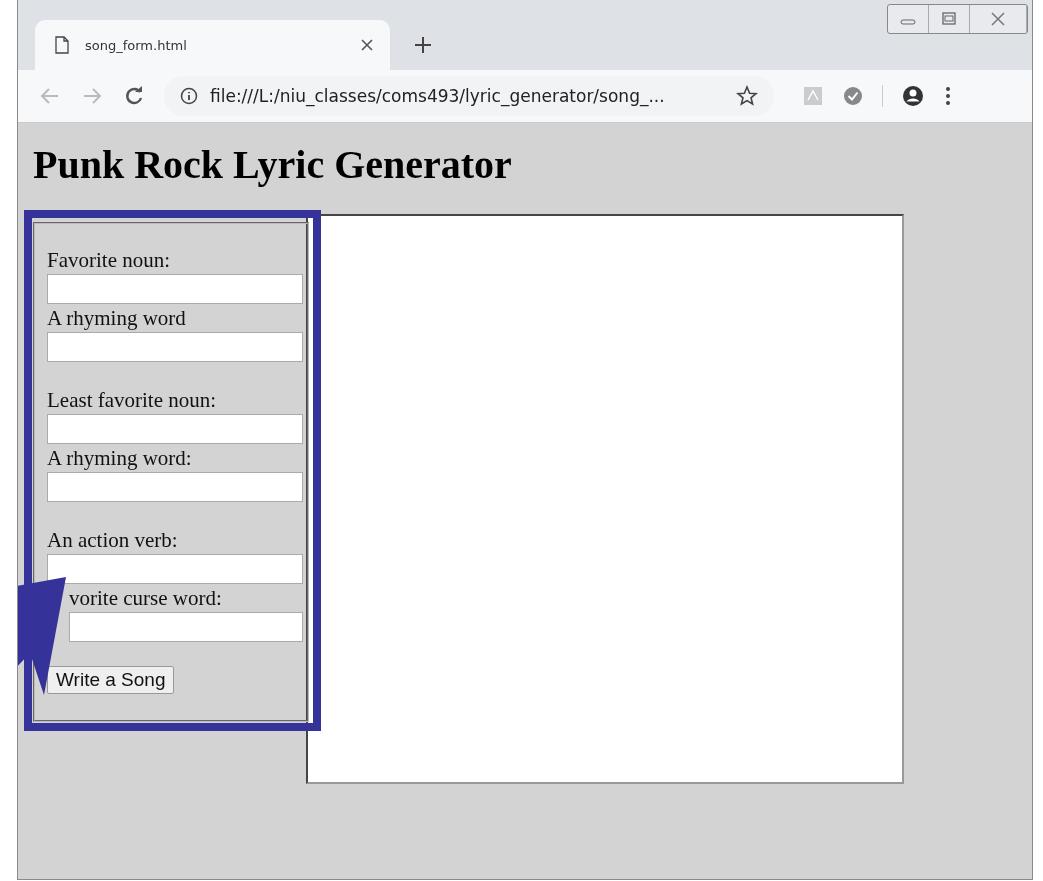 The height and width of the screenshot is (881, 1043). I want to click on field-label: A rhyming word:, so click(120, 458).